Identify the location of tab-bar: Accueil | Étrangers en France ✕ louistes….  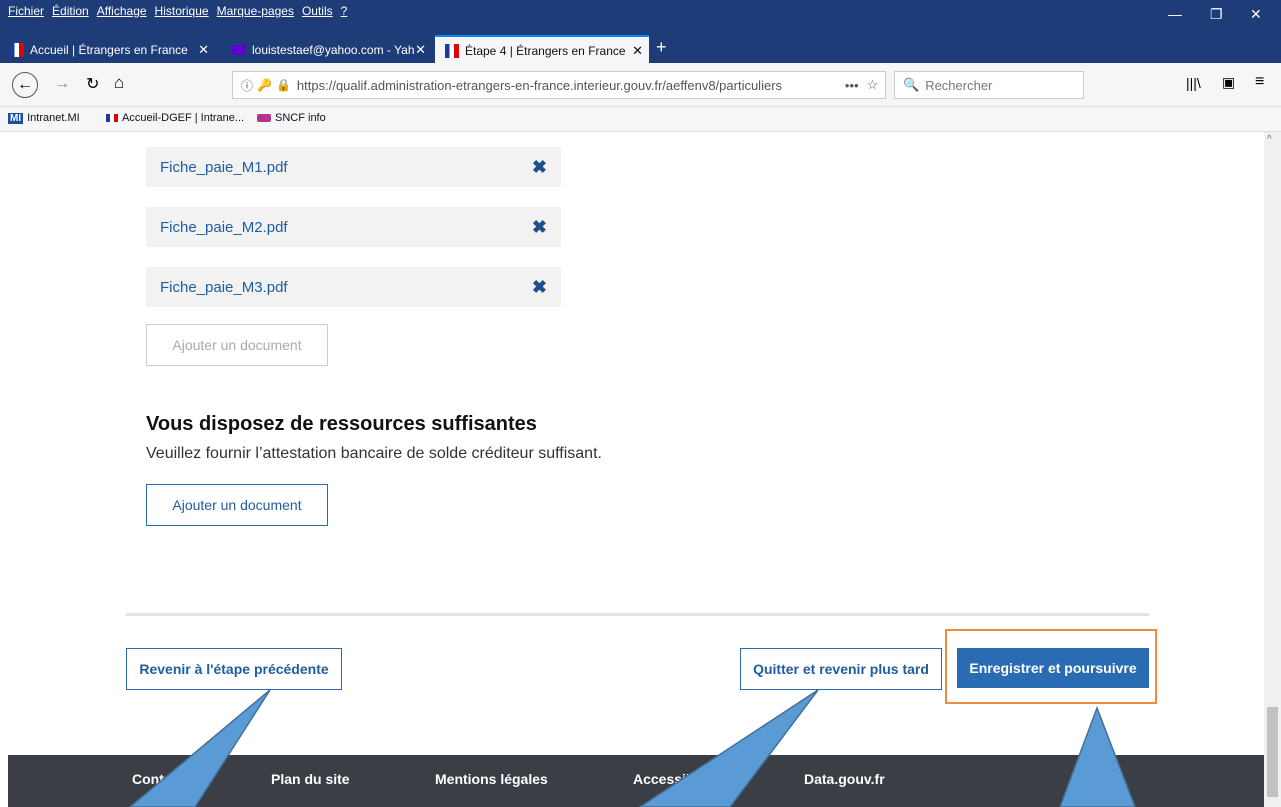
(640, 49).